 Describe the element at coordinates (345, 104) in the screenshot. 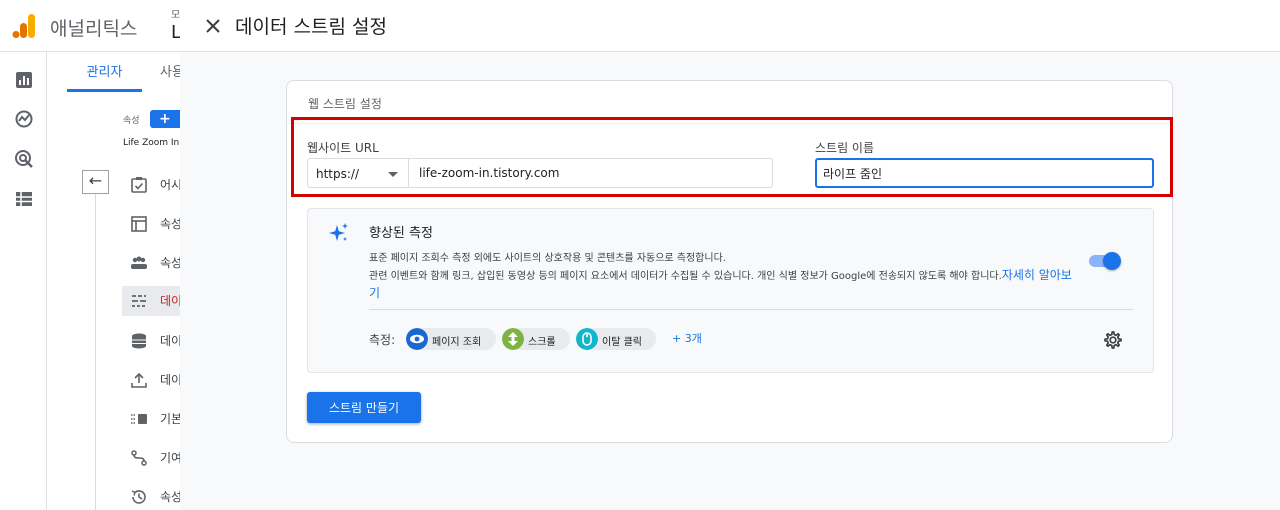

I see `card-title: 웹 스트림 설정` at that location.